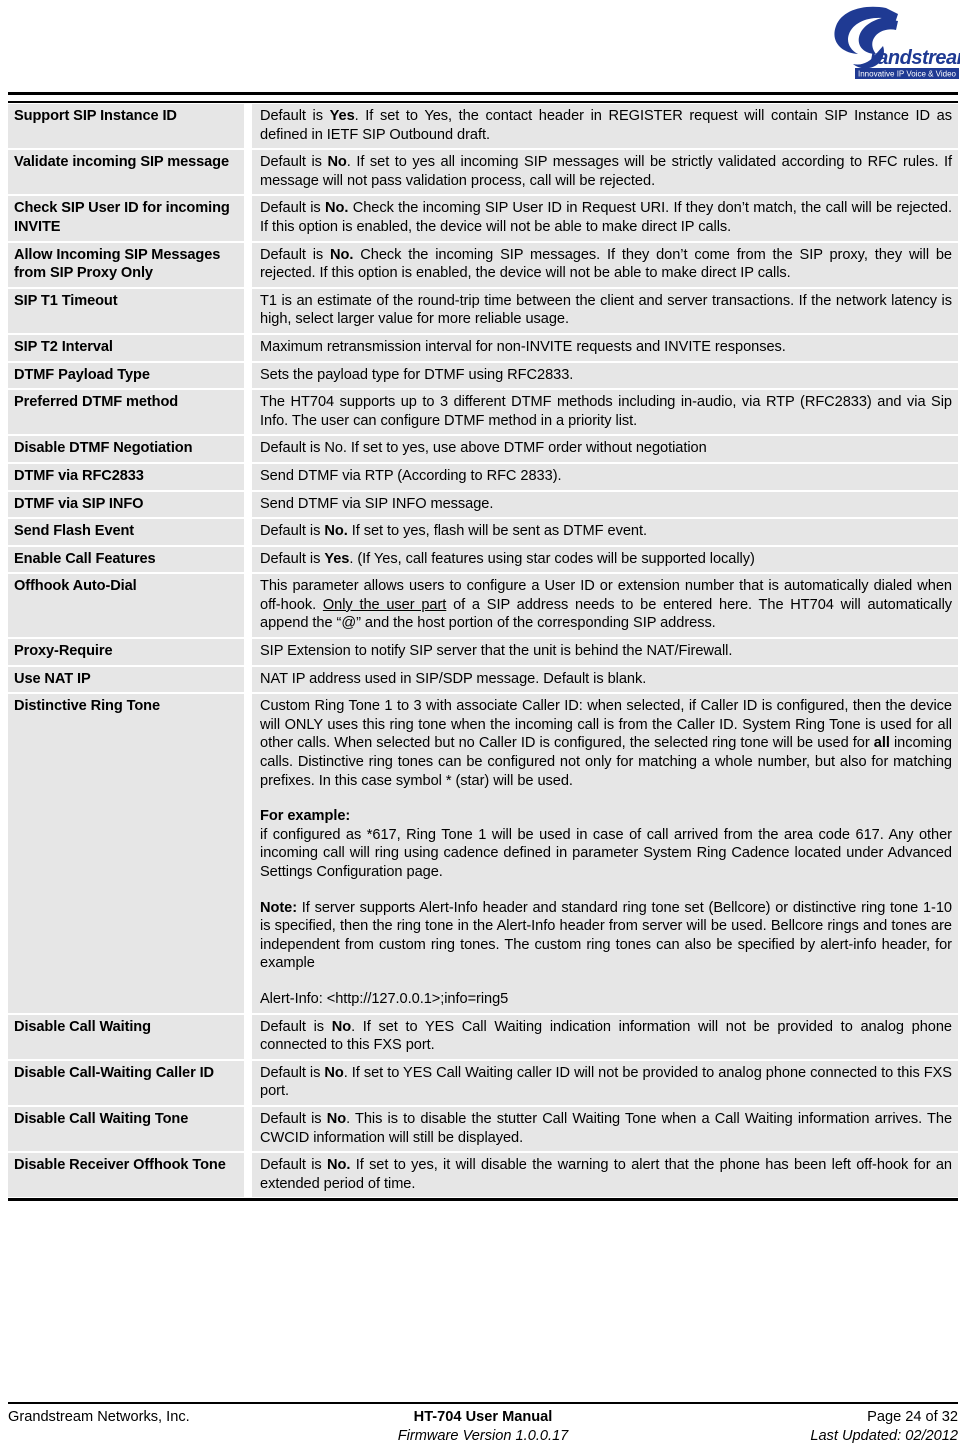  Describe the element at coordinates (130, 348) in the screenshot. I see `parameter-name-cell: SIP T2 Interval` at that location.